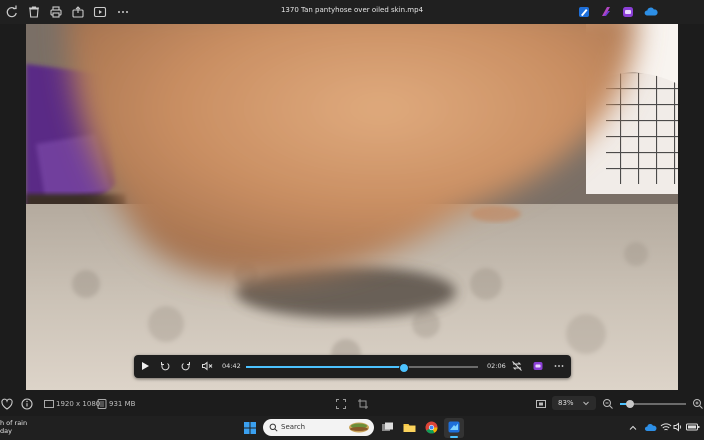 This screenshot has height=440, width=704. Describe the element at coordinates (566, 403) in the screenshot. I see `zoom-level-text: 83%` at that location.